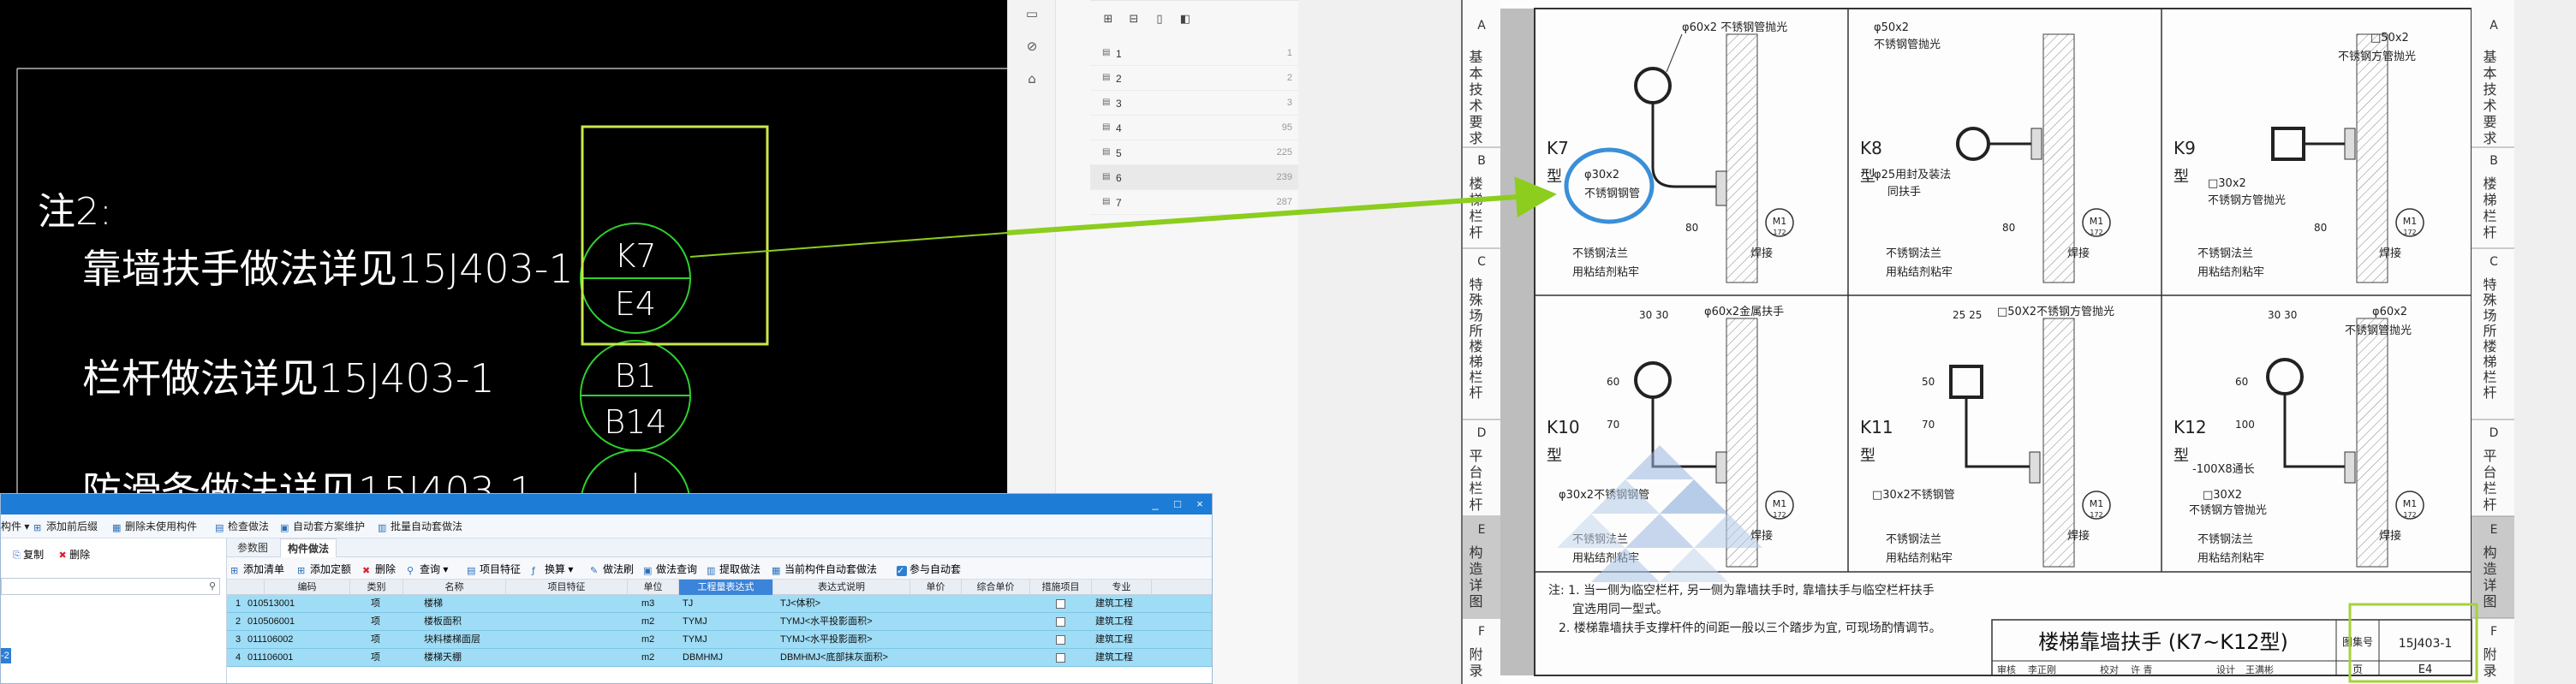 The height and width of the screenshot is (684, 2576). Describe the element at coordinates (996, 587) in the screenshot. I see `grid-col-unit-price: 综合单价` at that location.